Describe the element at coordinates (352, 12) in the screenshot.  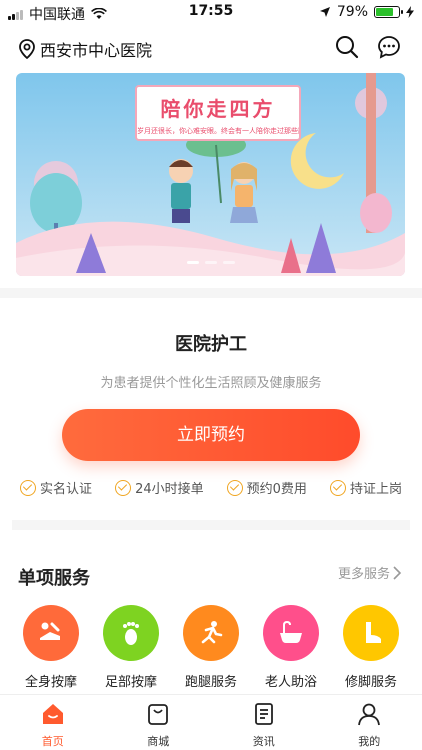
I see `battery-percent: 79%` at that location.